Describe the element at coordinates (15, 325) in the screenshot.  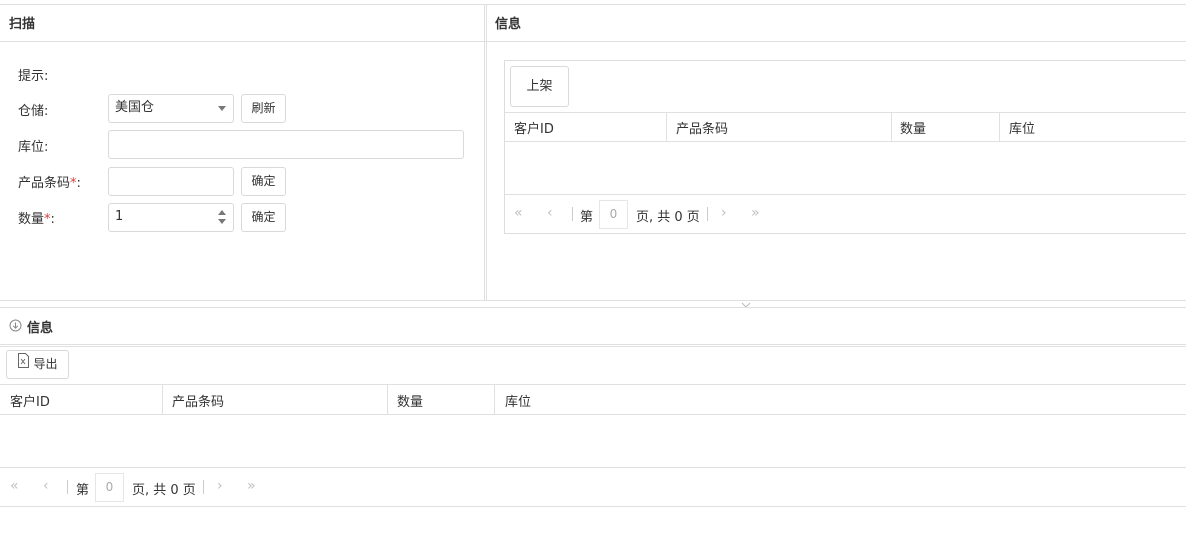
I see `collapse-icon` at that location.